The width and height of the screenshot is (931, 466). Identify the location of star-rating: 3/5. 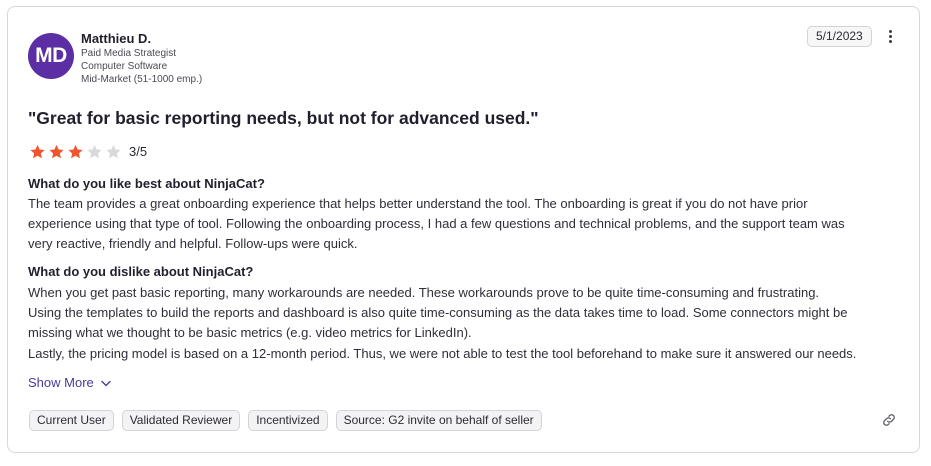
(87, 152).